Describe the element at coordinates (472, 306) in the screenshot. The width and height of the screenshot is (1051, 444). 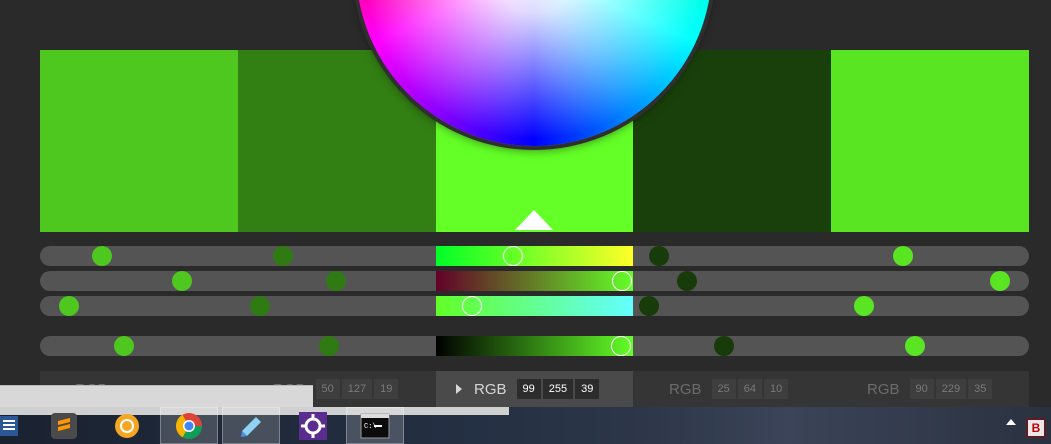
I see `slider-3-knob-active` at that location.